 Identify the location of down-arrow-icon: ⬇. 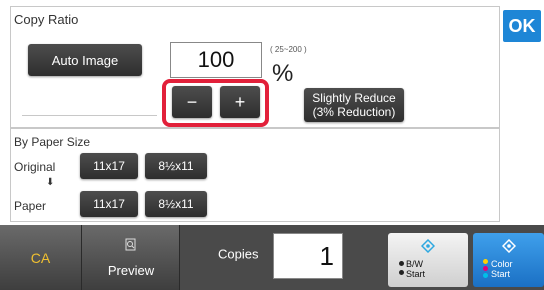
(50, 182).